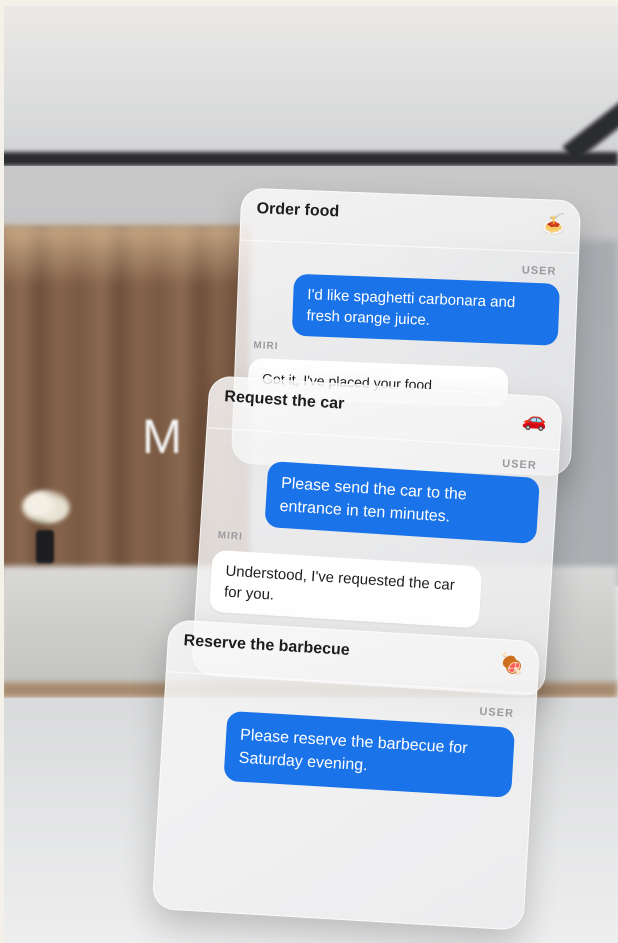 Image resolution: width=618 pixels, height=943 pixels. Describe the element at coordinates (45, 547) in the screenshot. I see `vase` at that location.